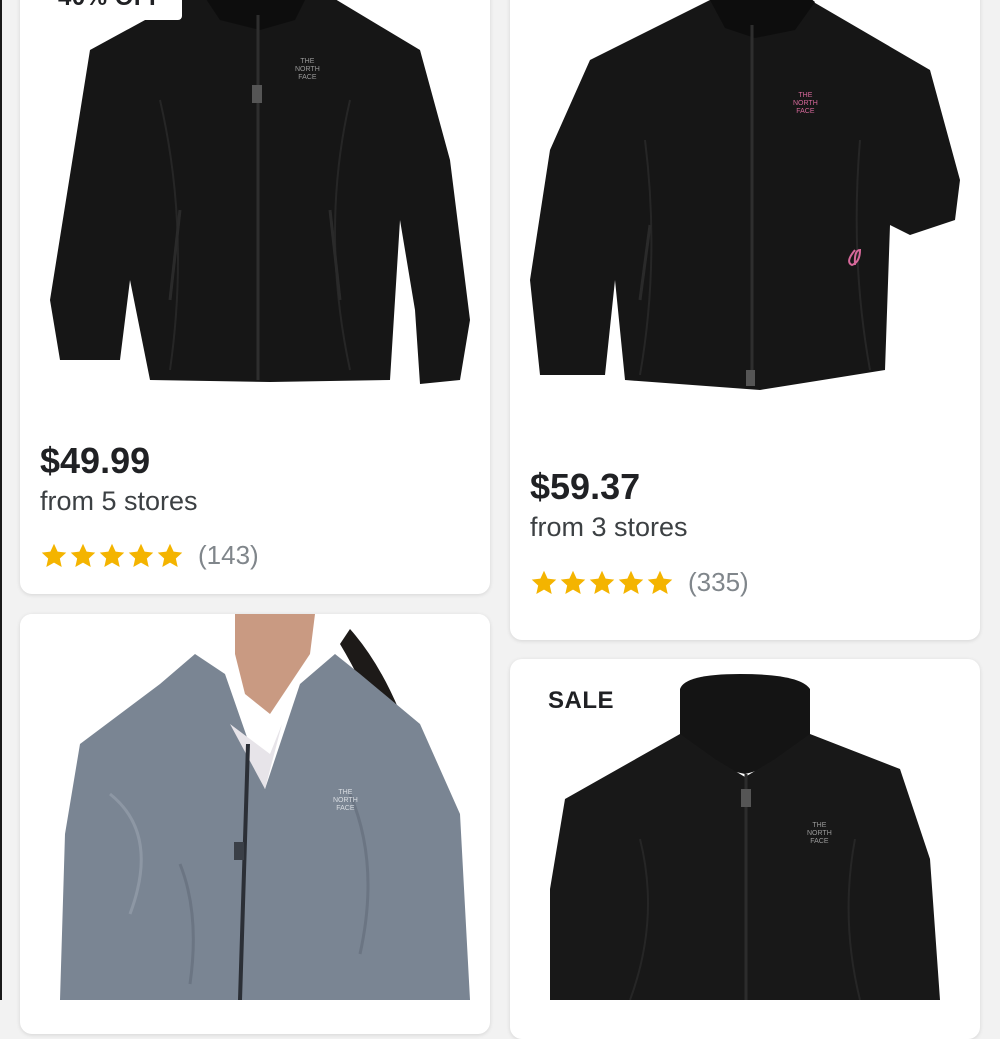 Image resolution: width=1000 pixels, height=1039 pixels. What do you see at coordinates (1, 500) in the screenshot?
I see `screen-edge` at bounding box center [1, 500].